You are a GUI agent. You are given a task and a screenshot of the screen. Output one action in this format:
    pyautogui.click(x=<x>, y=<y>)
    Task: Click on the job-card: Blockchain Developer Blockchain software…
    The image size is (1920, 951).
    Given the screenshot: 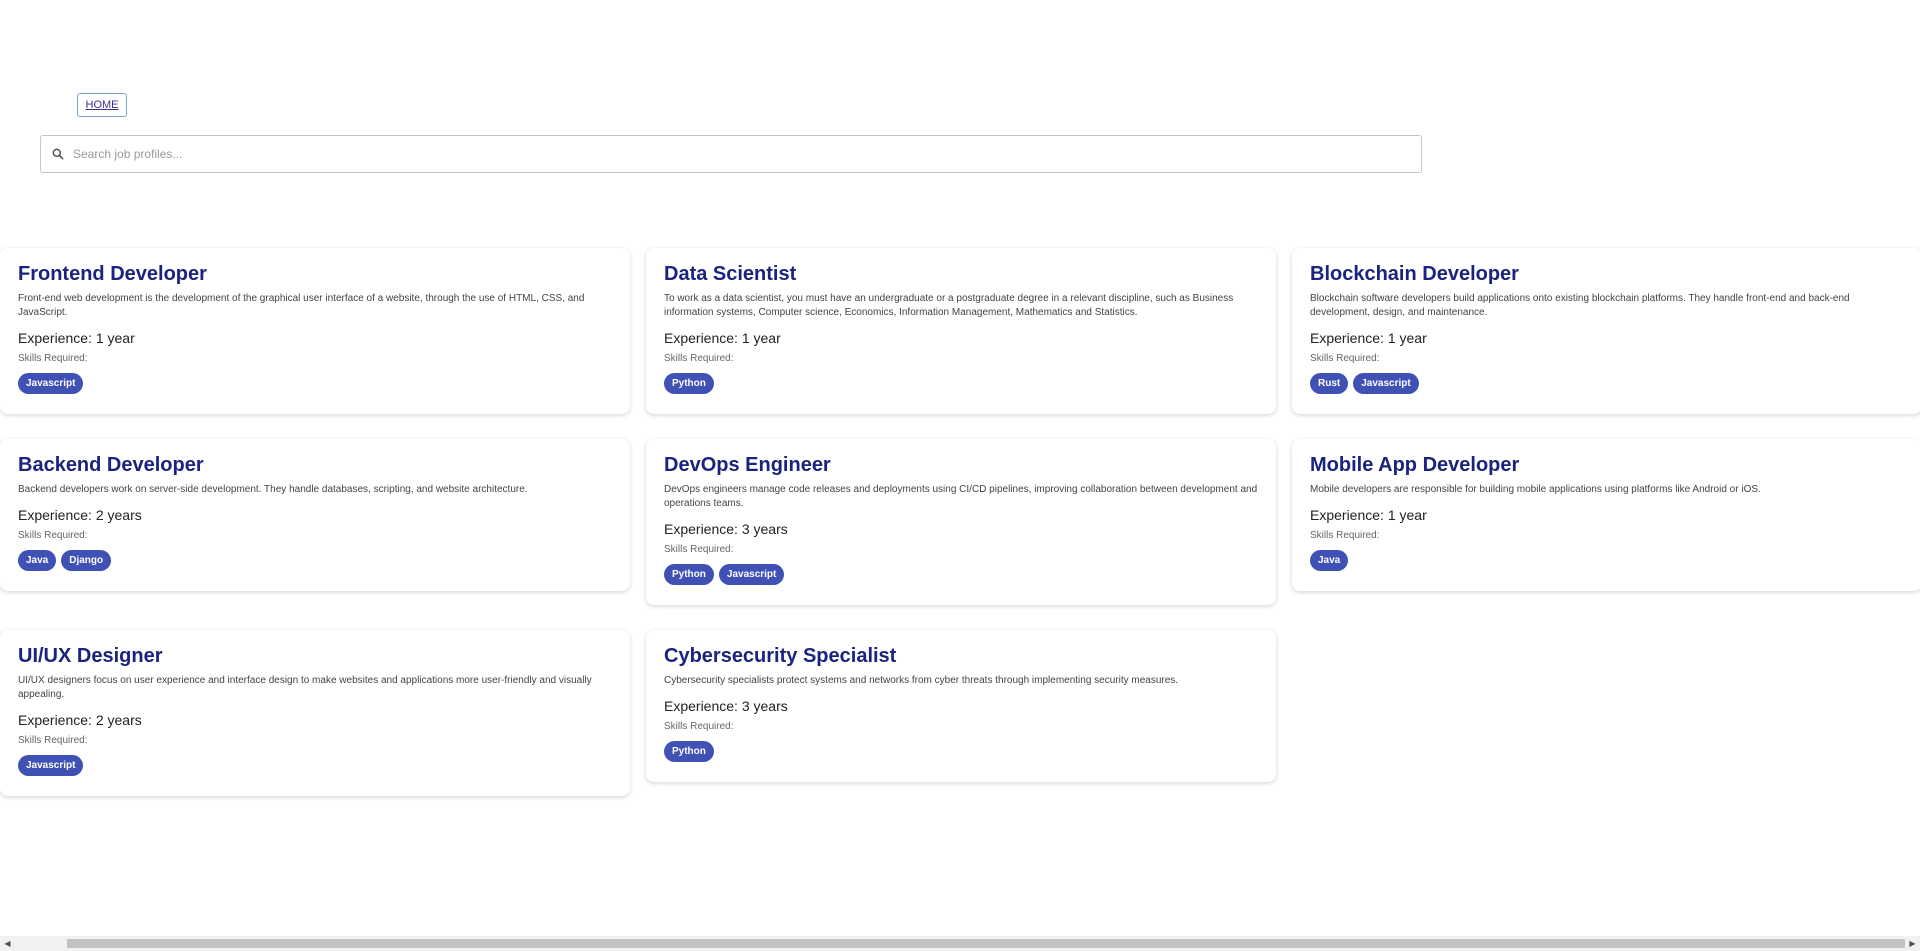 What is the action you would take?
    pyautogui.click(x=1606, y=331)
    